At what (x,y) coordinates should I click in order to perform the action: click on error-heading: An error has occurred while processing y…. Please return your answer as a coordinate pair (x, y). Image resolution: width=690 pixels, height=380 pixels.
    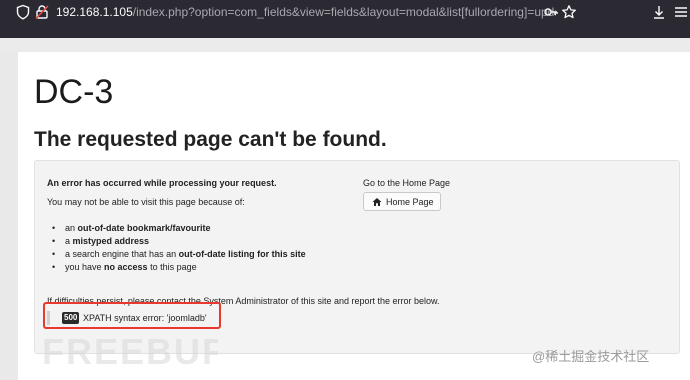
    Looking at the image, I should click on (162, 183).